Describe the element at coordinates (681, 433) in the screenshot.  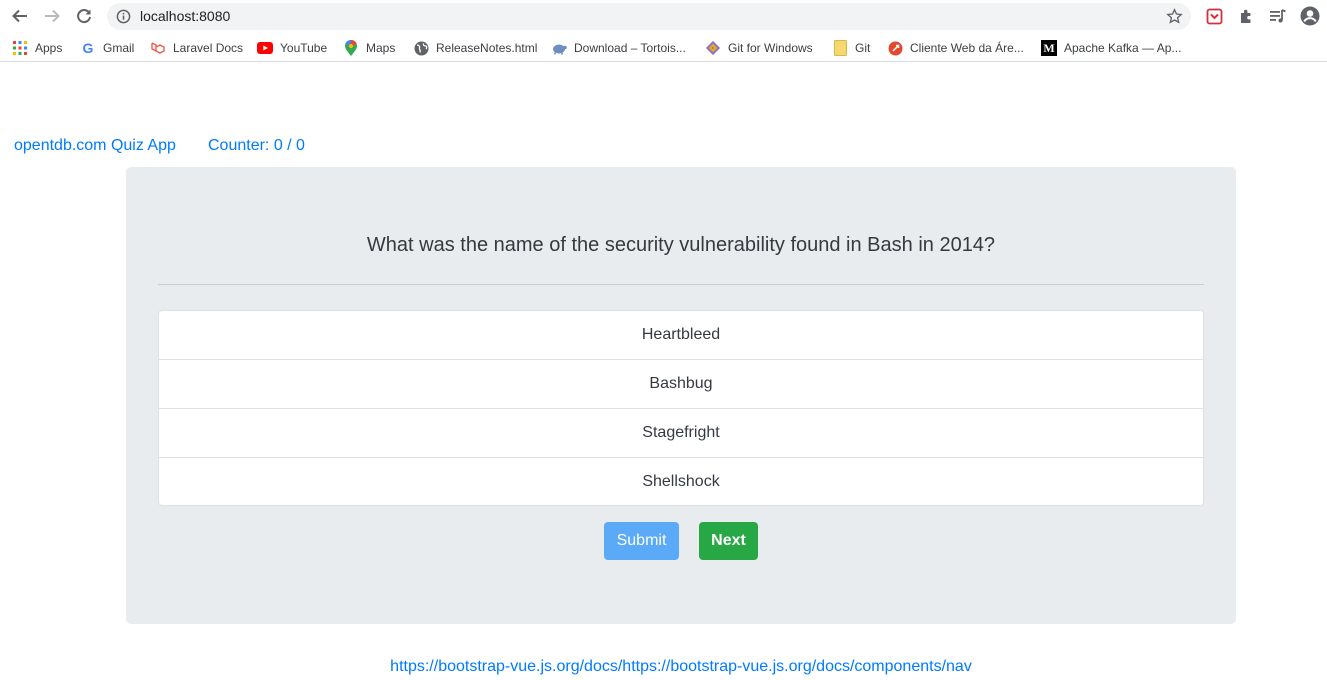
I see `answer-option: Stagefright` at that location.